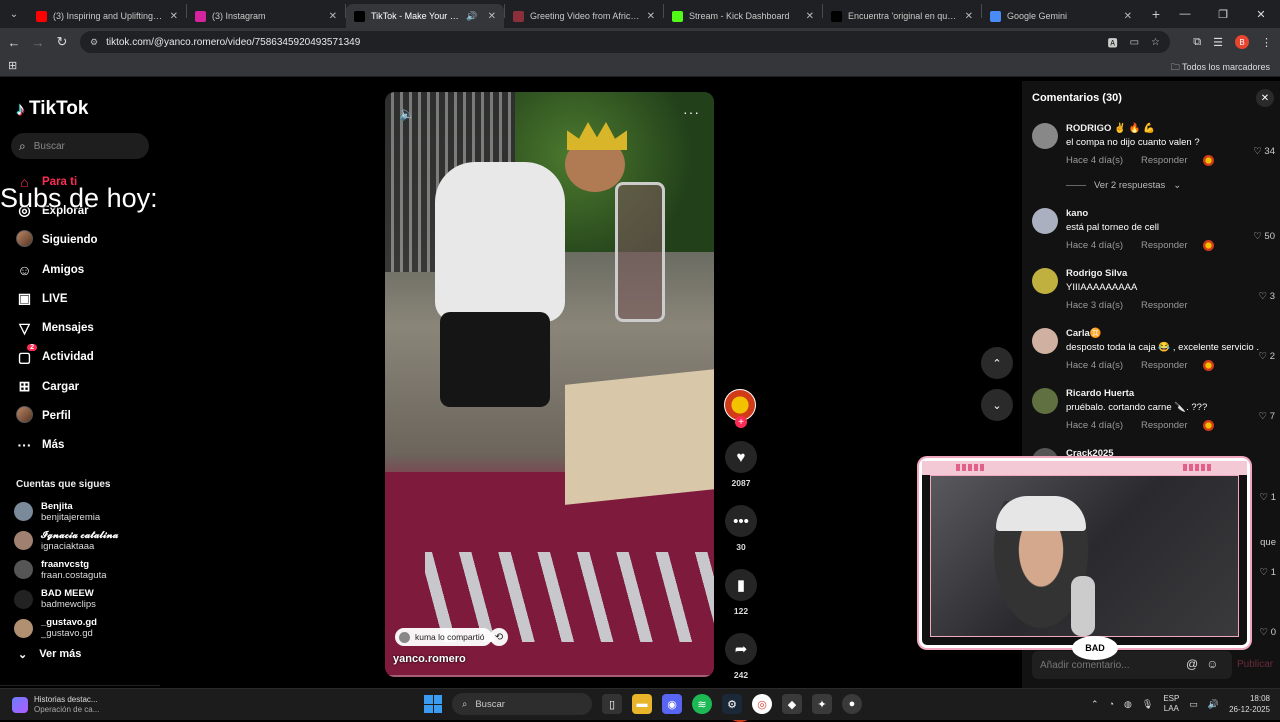 The width and height of the screenshot is (1280, 722). Describe the element at coordinates (1095, 704) in the screenshot. I see `tray-overflow-icon: ⌃` at that location.